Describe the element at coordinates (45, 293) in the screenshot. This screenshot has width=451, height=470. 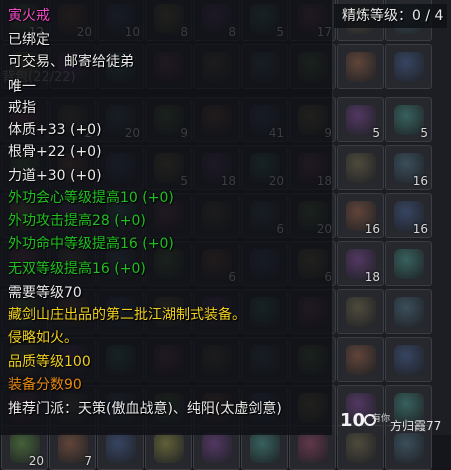
I see `tooltip-line: 需要等级70` at that location.